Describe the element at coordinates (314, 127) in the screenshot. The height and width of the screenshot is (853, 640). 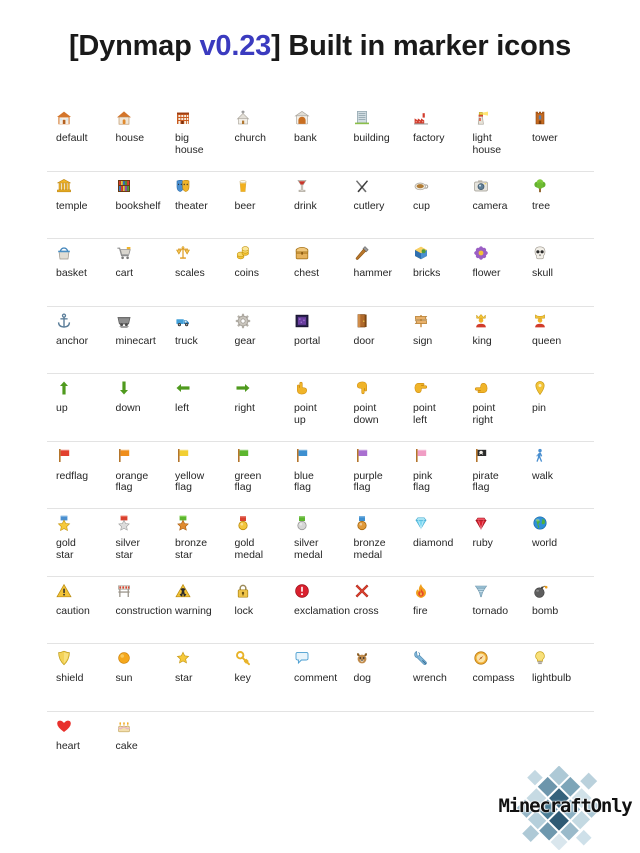
I see `icon-cell: bank` at that location.